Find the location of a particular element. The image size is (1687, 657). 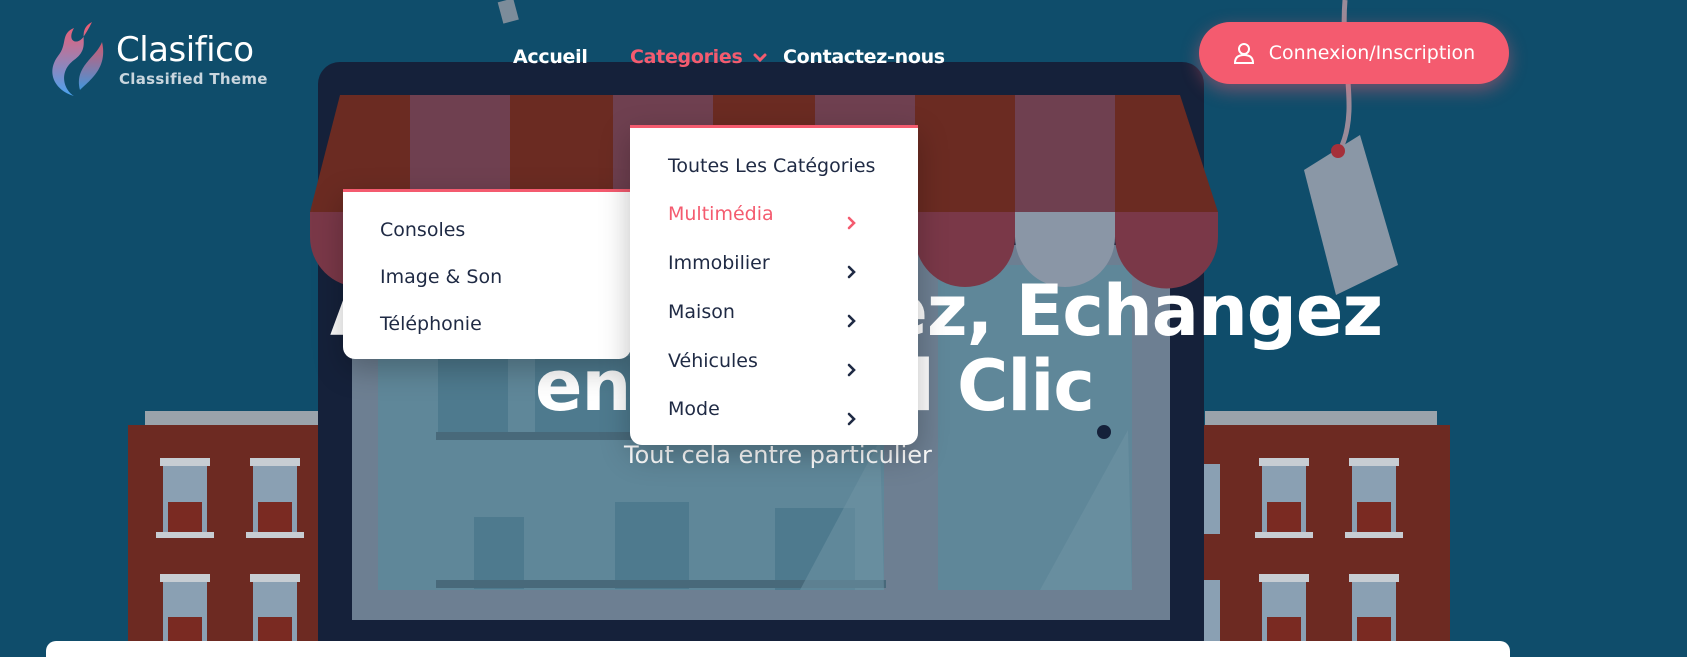

submenu-item-image-son: Image & Son is located at coordinates (441, 277).